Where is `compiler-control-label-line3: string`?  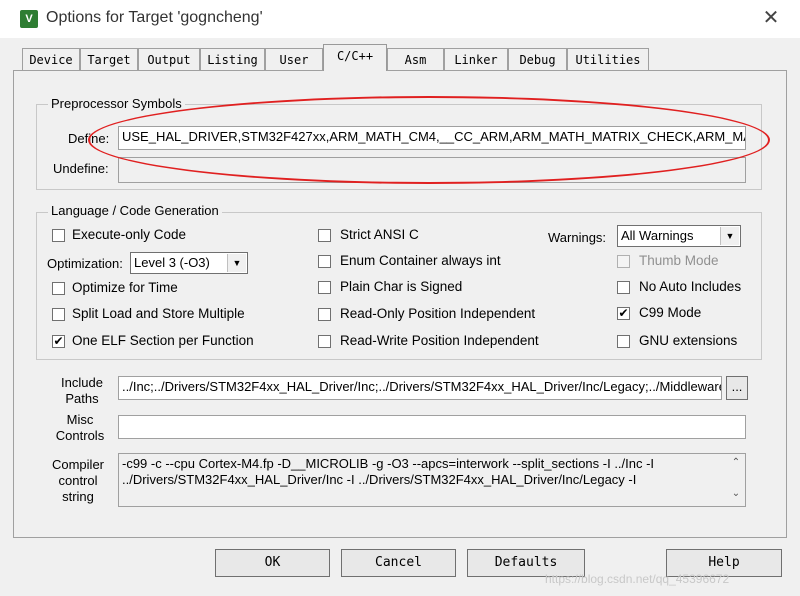
compiler-control-label-line3: string is located at coordinates (78, 496).